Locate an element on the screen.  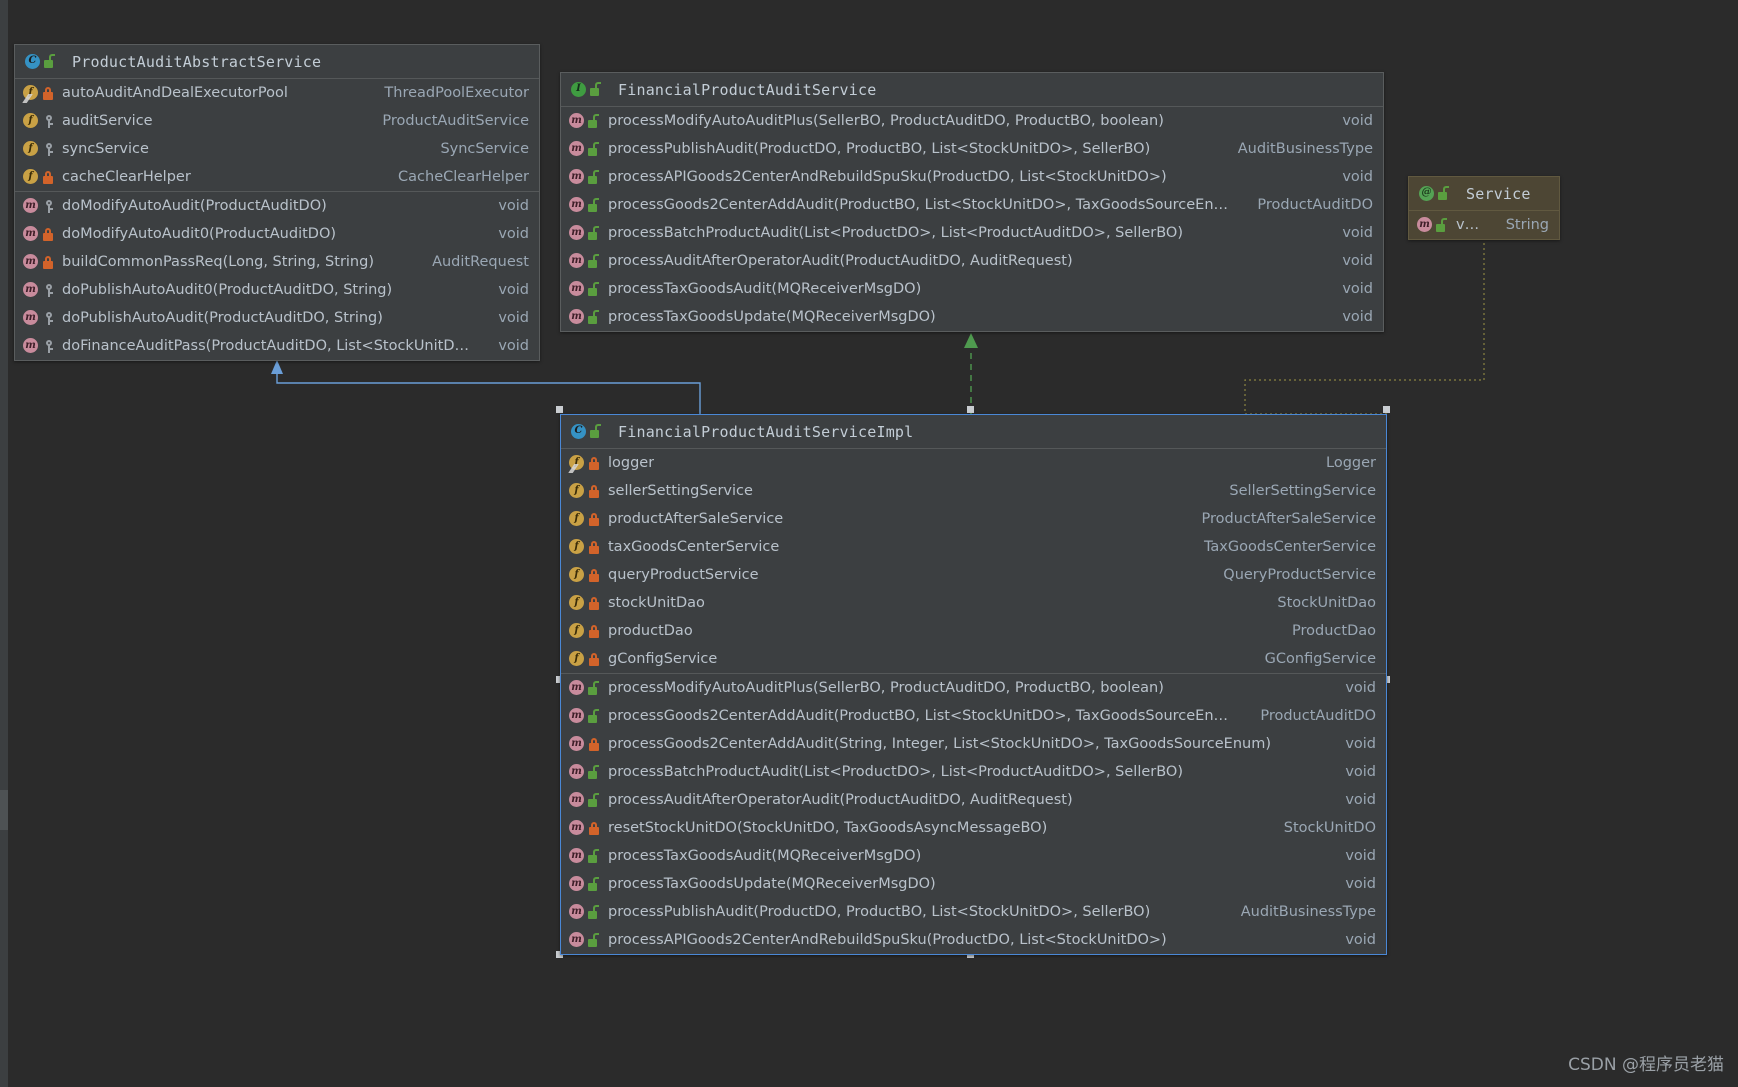
field-signature: auditService is located at coordinates (107, 121).